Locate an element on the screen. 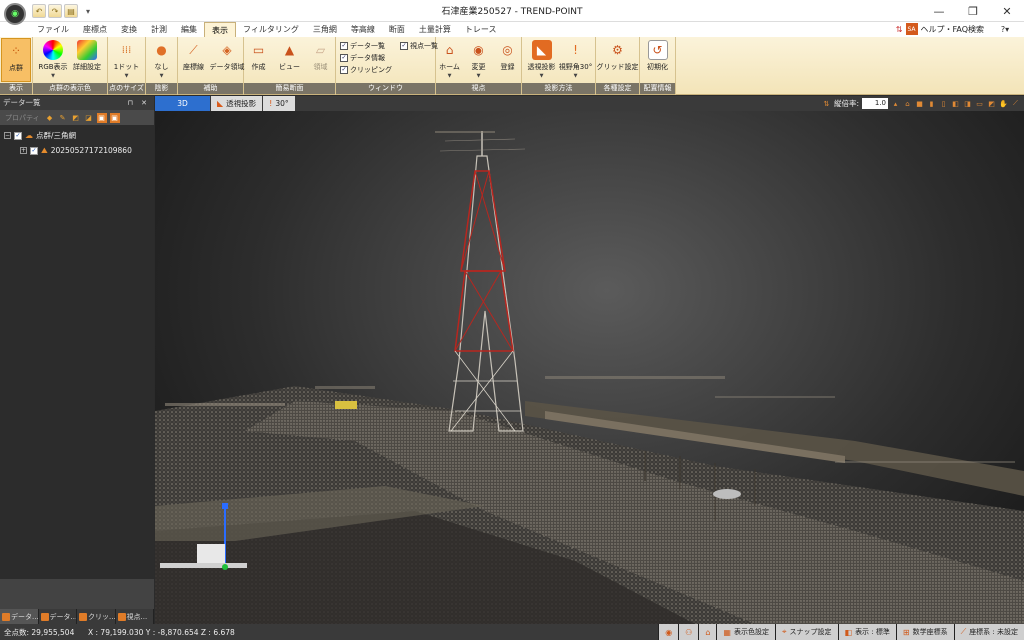  tab-measure: 計測 is located at coordinates (159, 29).